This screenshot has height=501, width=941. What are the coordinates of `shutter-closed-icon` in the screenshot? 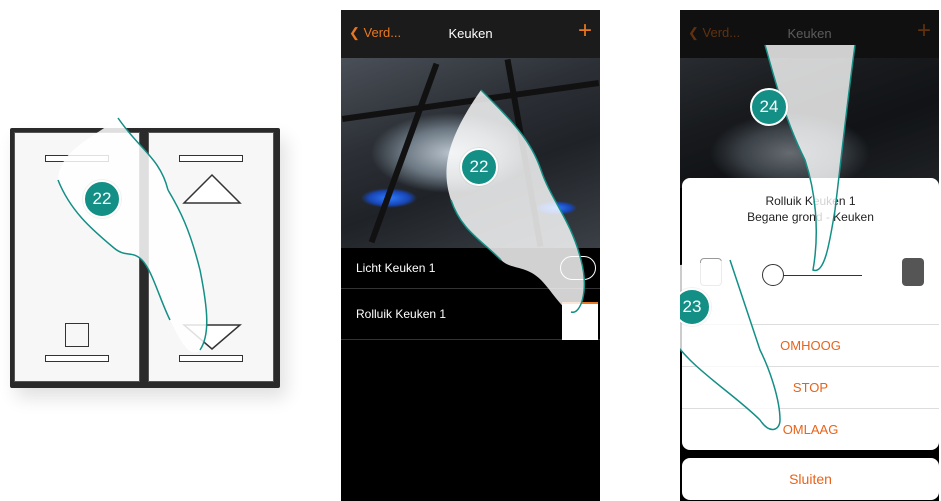 It's located at (913, 272).